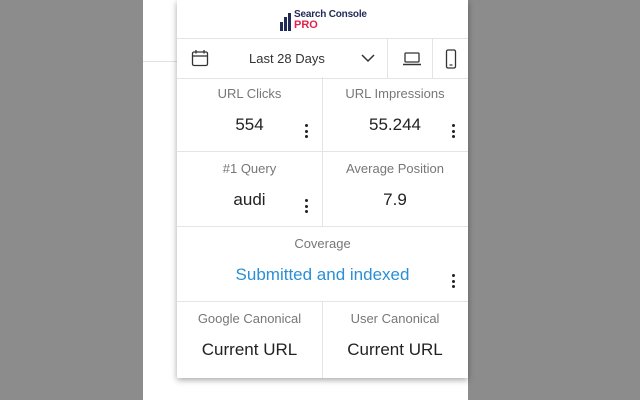  I want to click on url-impressions-label: URL Impressions, so click(395, 93).